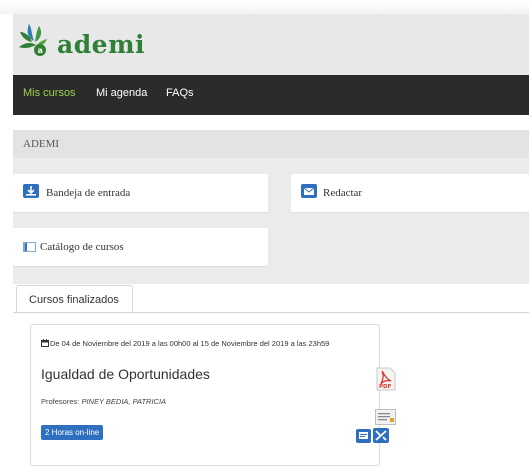 Image resolution: width=529 pixels, height=466 pixels. I want to click on compose-label: Redactar, so click(343, 193).